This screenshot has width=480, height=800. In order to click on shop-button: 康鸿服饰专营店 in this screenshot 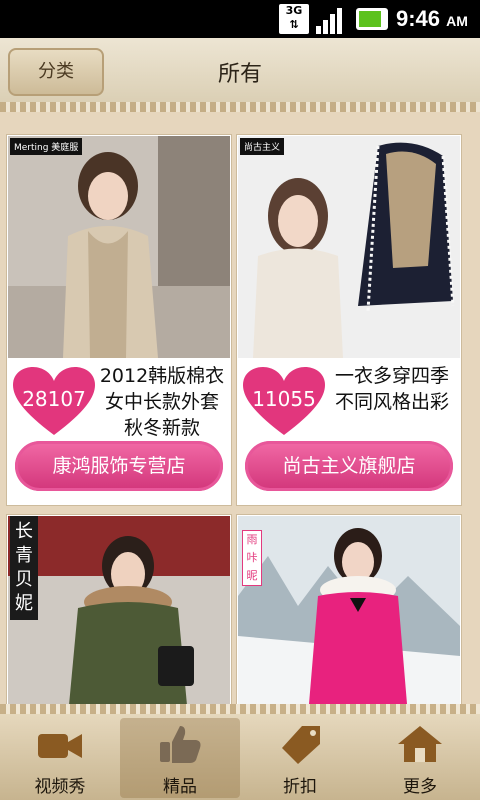, I will do `click(119, 466)`.